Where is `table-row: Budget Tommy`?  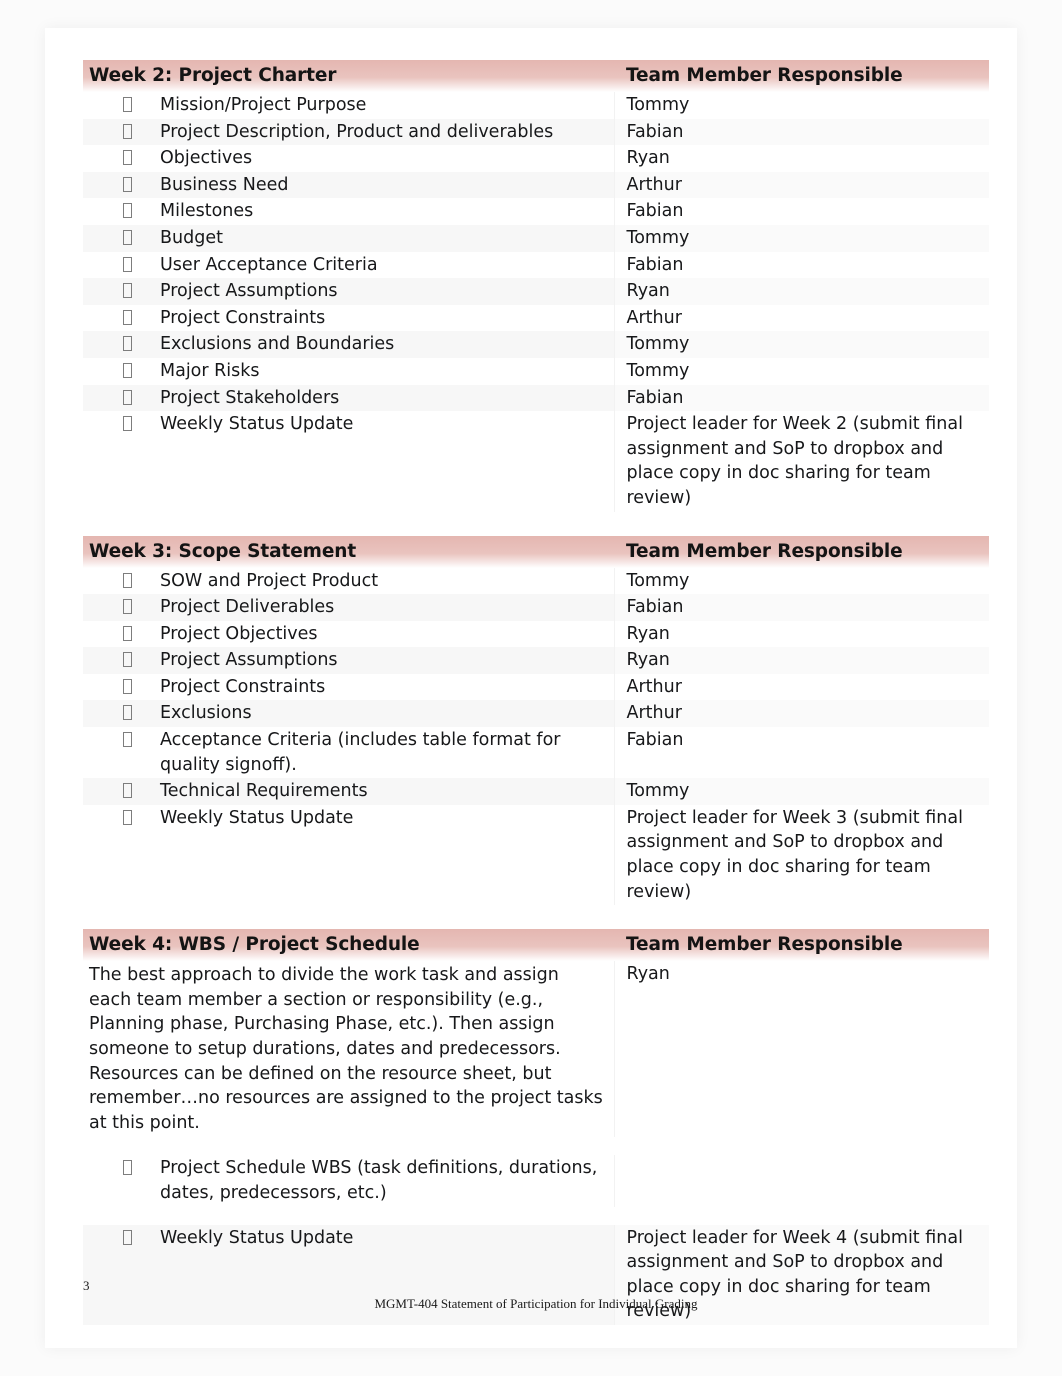 table-row: Budget Tommy is located at coordinates (536, 238).